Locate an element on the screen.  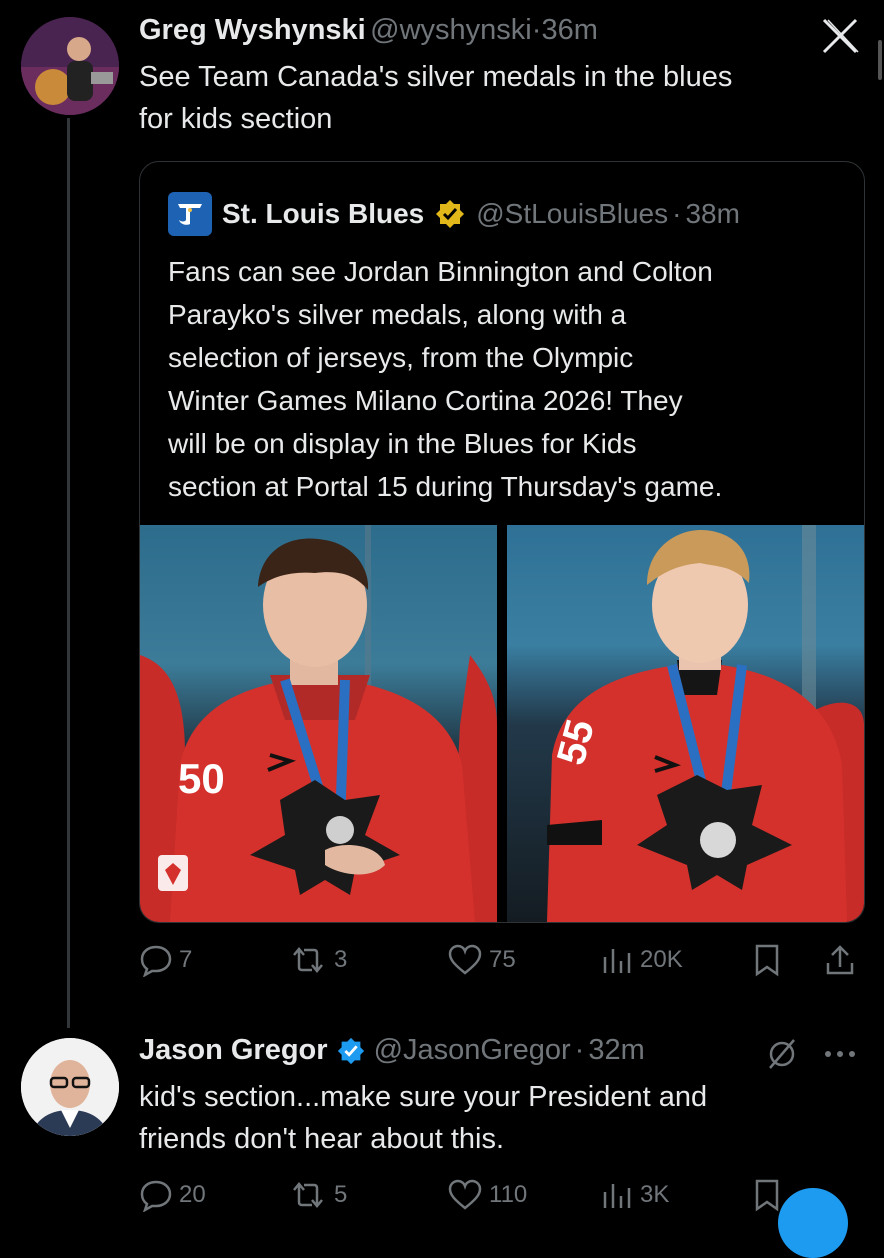
reply-tweet-like-button: 110 is located at coordinates (487, 1195).